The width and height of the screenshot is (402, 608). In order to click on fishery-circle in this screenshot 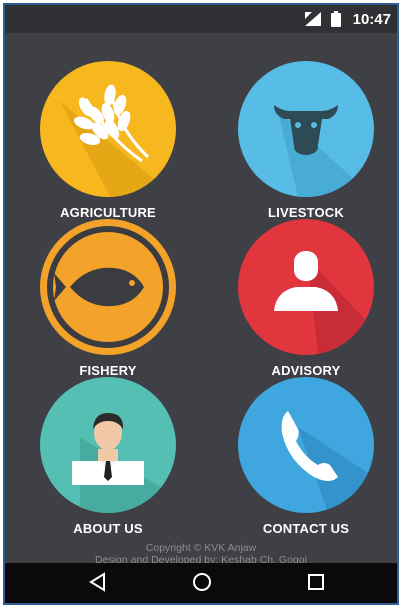, I will do `click(108, 287)`.